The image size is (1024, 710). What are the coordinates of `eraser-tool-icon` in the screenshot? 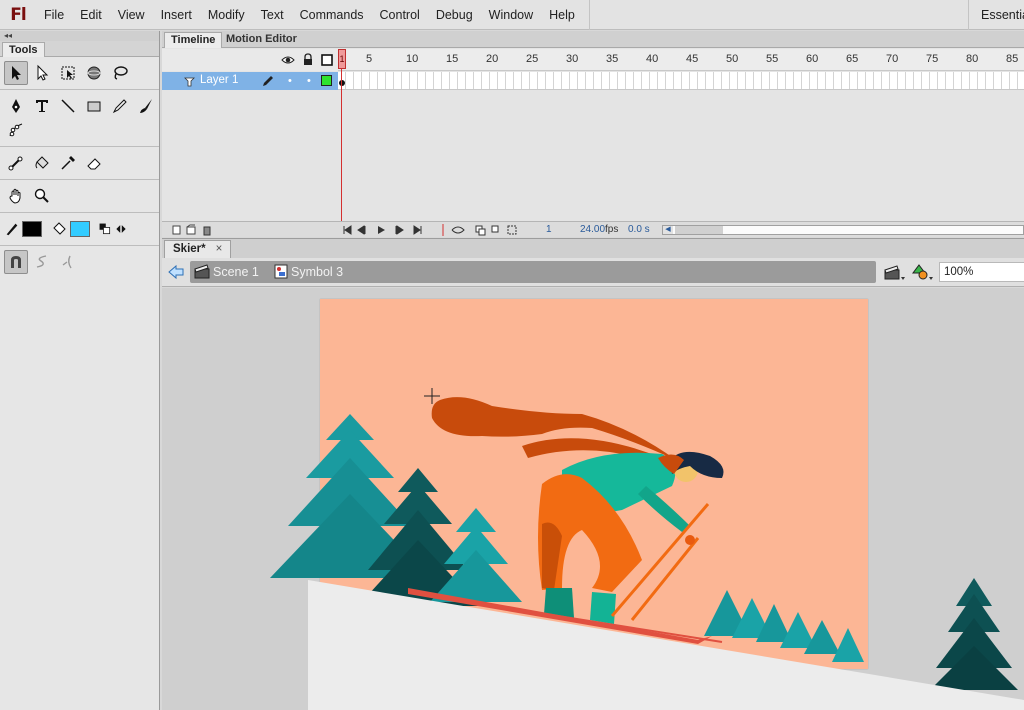 It's located at (94, 163).